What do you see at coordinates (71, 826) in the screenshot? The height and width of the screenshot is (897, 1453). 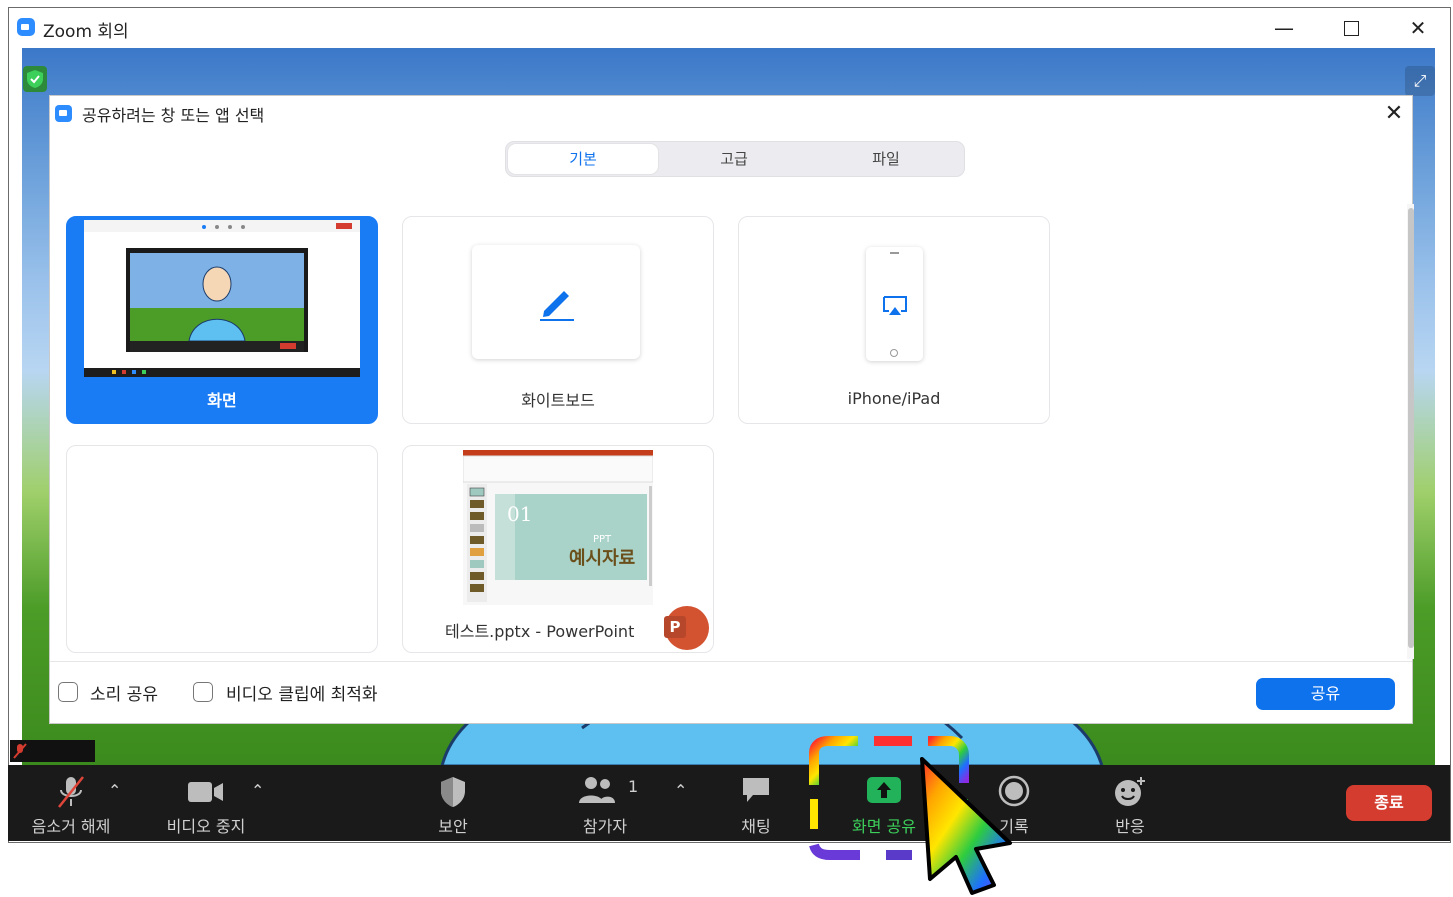 I see `unmute-label: 음소거 해제` at bounding box center [71, 826].